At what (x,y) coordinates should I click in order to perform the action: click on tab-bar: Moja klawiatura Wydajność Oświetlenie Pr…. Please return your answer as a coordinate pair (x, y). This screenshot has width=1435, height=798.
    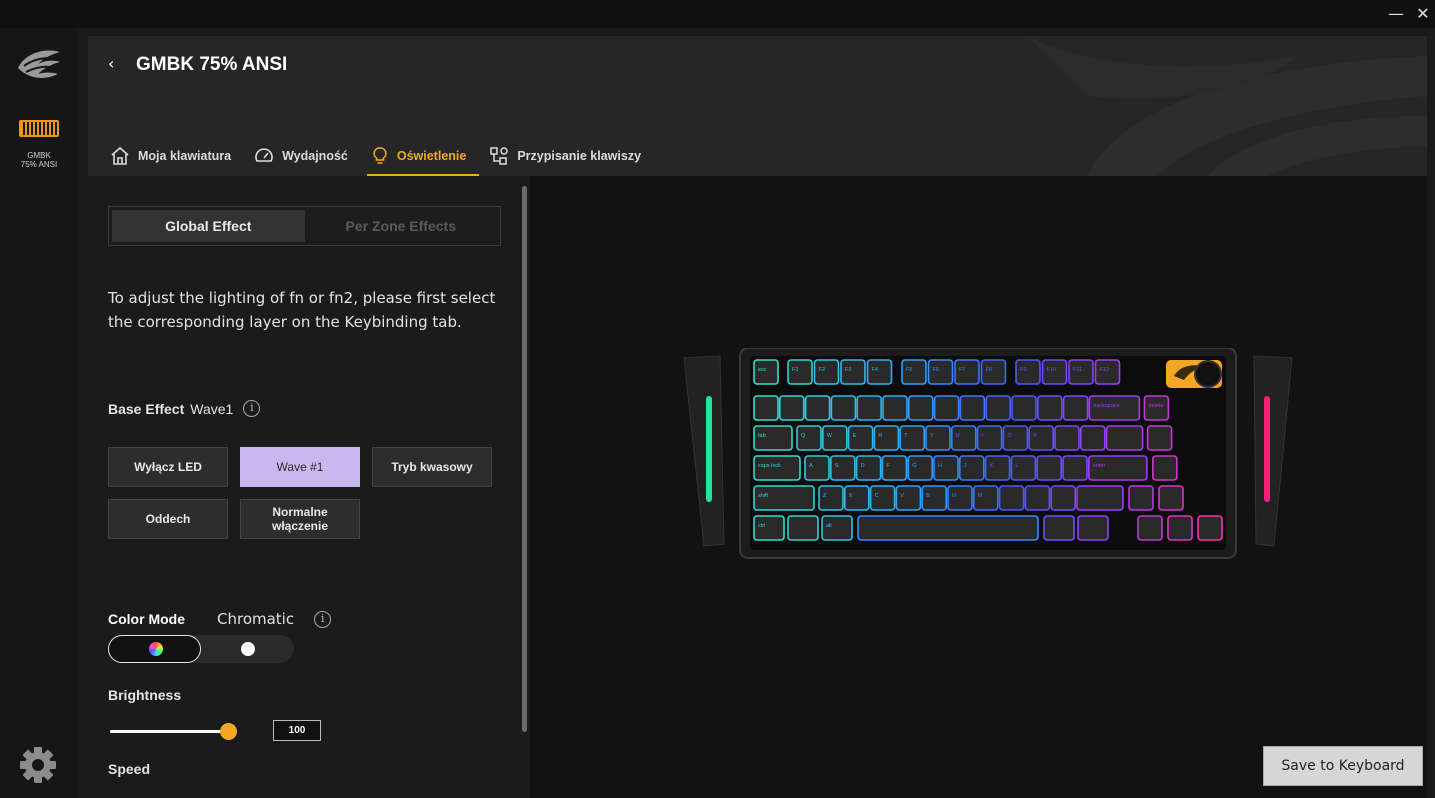
    Looking at the image, I should click on (387, 156).